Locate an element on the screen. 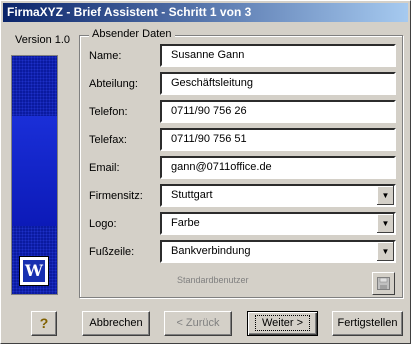 The height and width of the screenshot is (344, 411). abteilung-field: Geschäftsleitung is located at coordinates (278, 83).